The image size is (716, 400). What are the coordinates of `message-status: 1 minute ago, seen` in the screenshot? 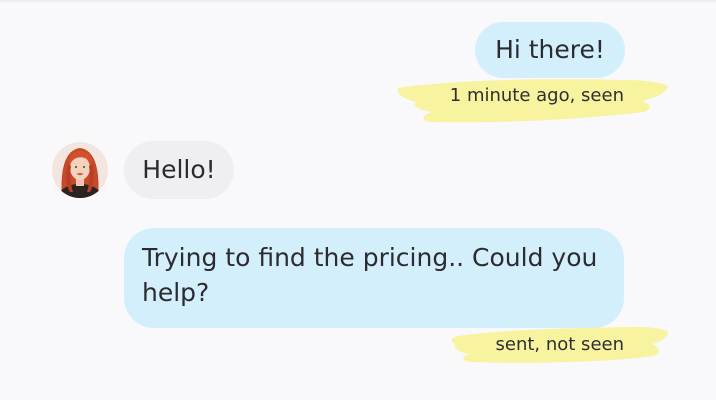 It's located at (532, 97).